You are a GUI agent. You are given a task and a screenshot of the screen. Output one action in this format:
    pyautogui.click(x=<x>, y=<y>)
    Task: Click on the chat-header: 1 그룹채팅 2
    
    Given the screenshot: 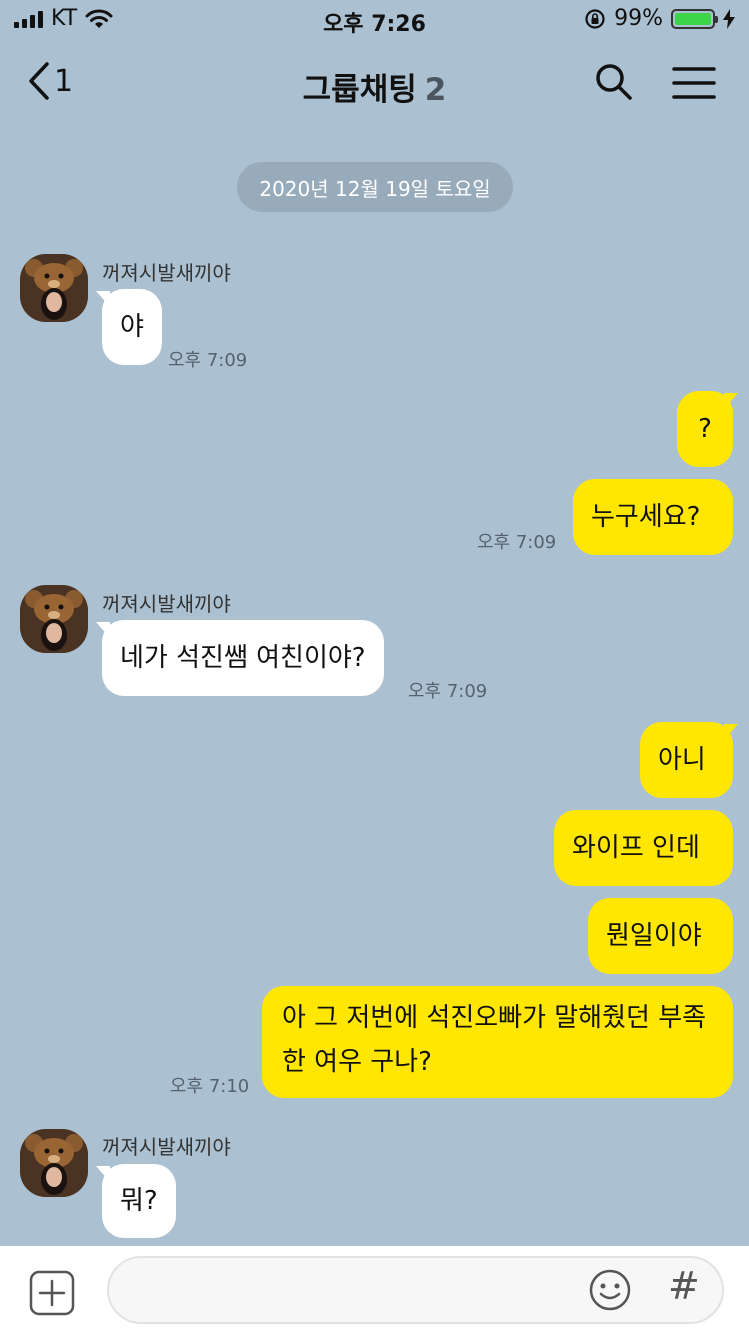 What is the action you would take?
    pyautogui.click(x=374, y=84)
    